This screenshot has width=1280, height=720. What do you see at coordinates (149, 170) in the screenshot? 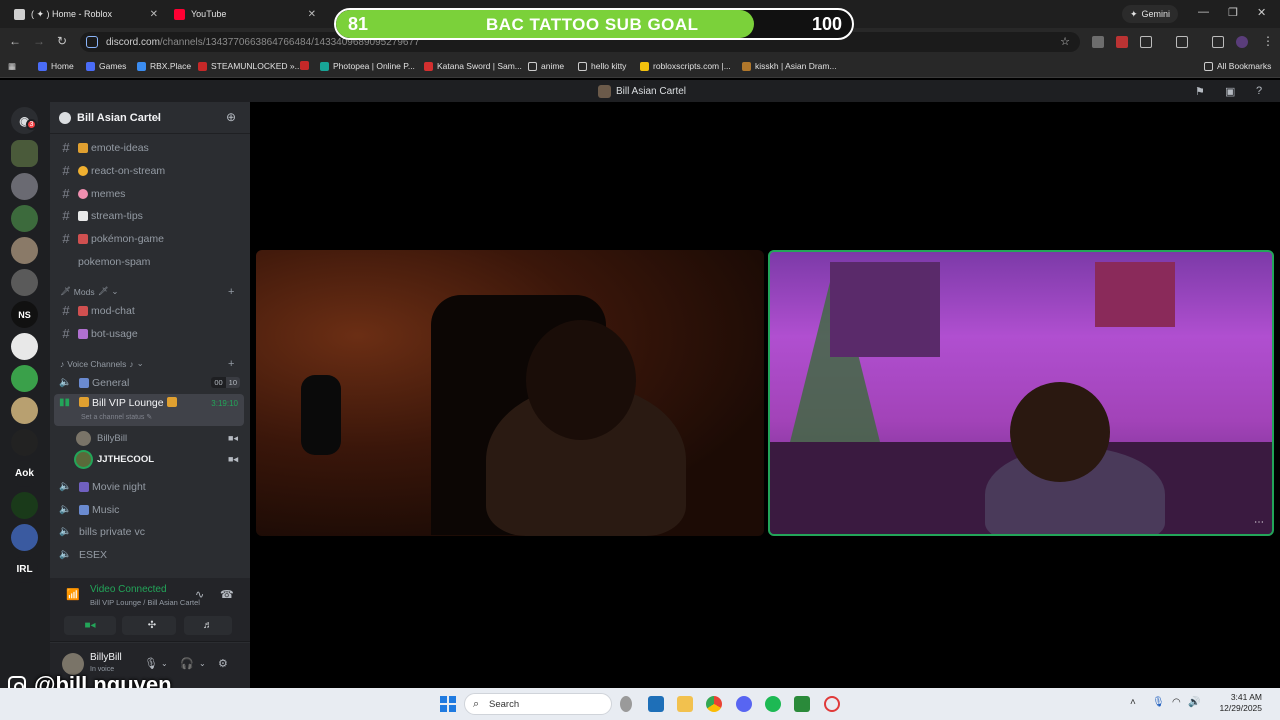
I see `channel-react-on-stream: # react-on-stream` at bounding box center [149, 170].